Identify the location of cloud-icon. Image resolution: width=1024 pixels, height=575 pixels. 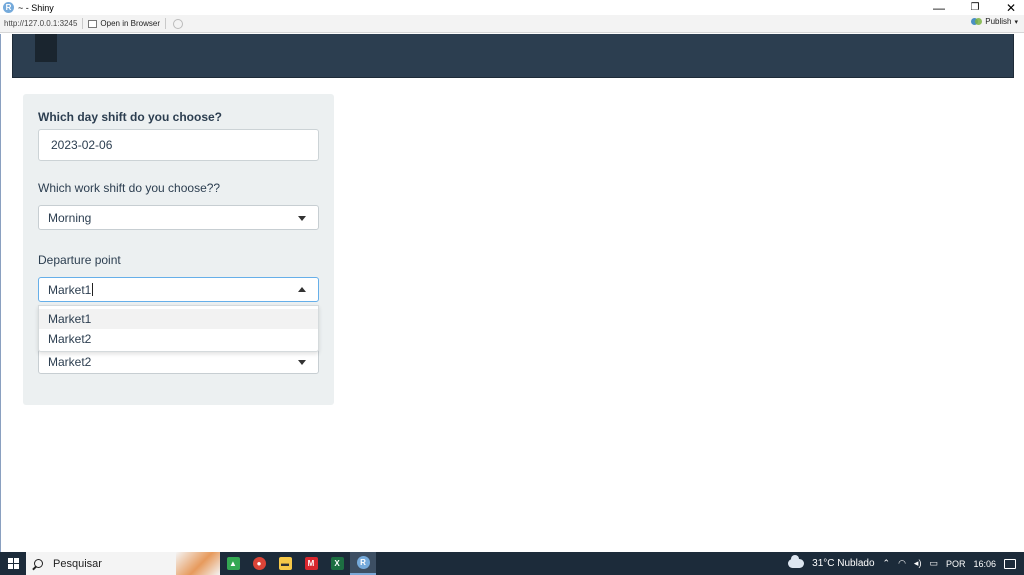
(796, 561).